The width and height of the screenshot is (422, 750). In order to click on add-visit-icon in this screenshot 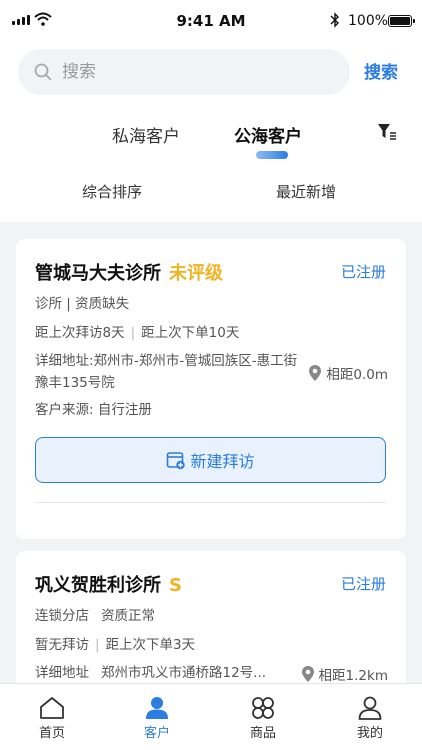, I will do `click(176, 461)`.